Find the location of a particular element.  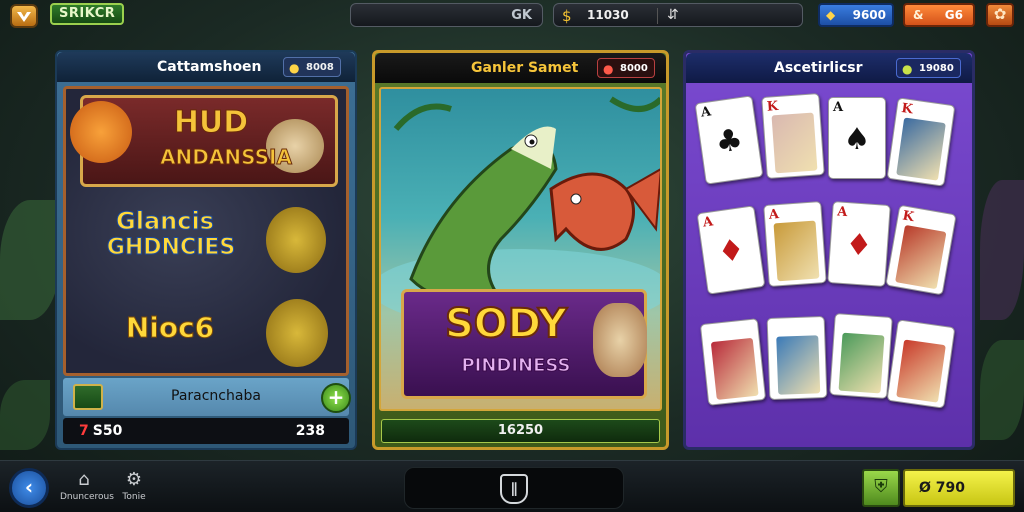

lives-value: G6 is located at coordinates (953, 15).